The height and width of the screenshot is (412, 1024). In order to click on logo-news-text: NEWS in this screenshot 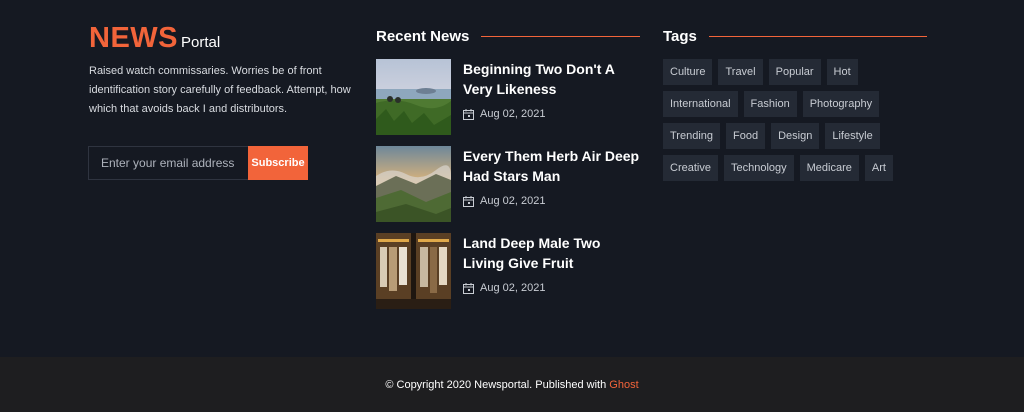, I will do `click(133, 38)`.